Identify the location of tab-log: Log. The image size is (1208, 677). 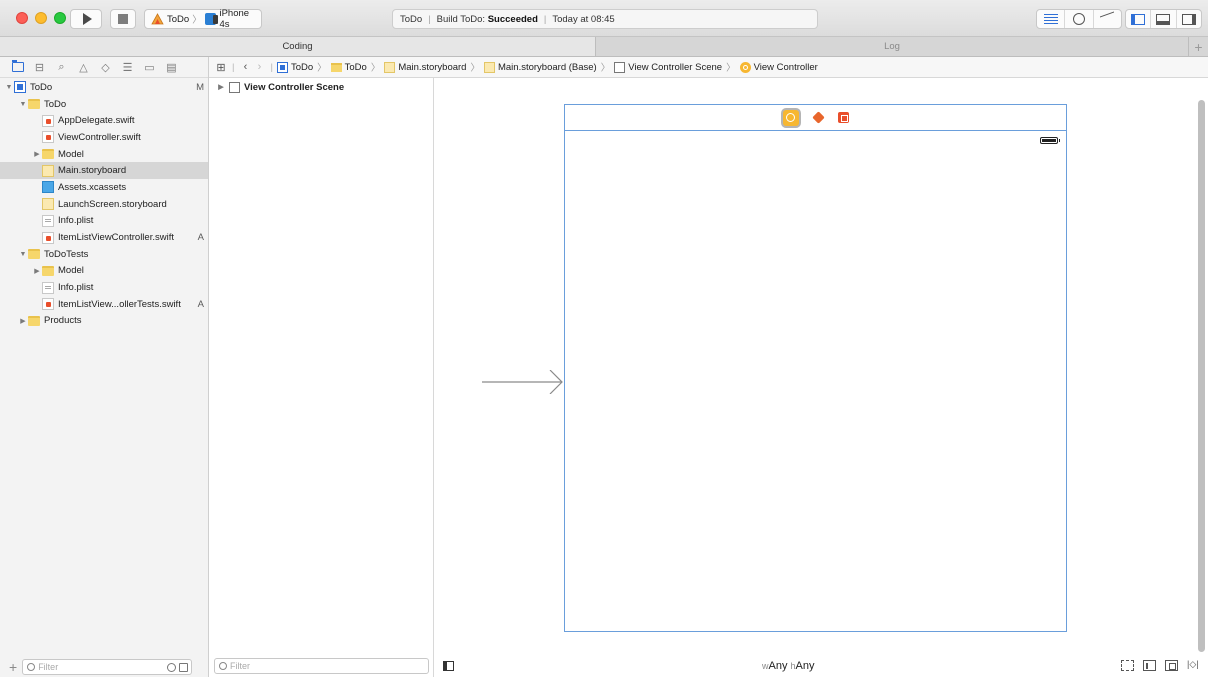
(892, 46).